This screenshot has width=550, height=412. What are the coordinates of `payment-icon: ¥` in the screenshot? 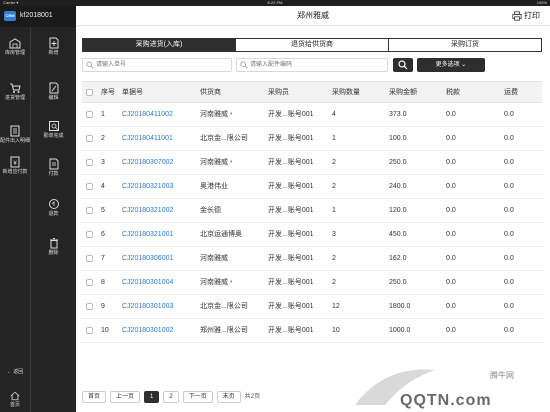 It's located at (15, 162).